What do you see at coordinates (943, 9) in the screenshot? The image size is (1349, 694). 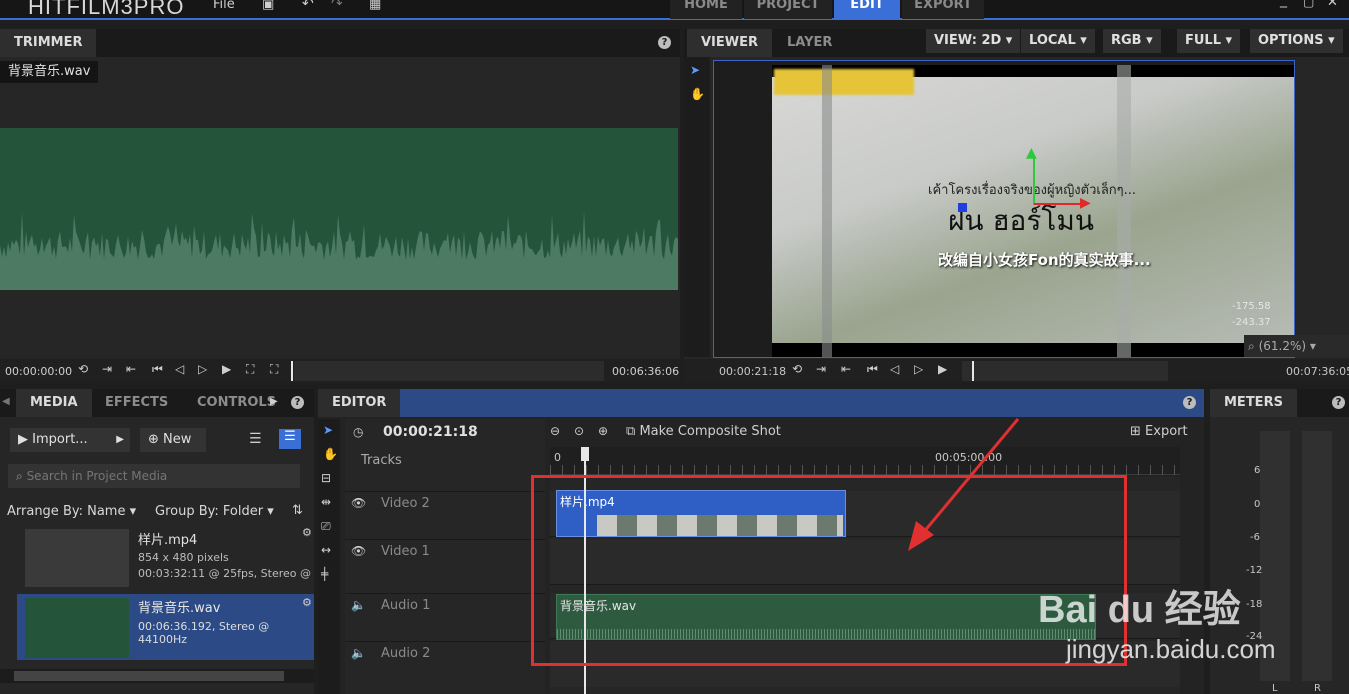 I see `nav-tab-export: EXPORT` at bounding box center [943, 9].